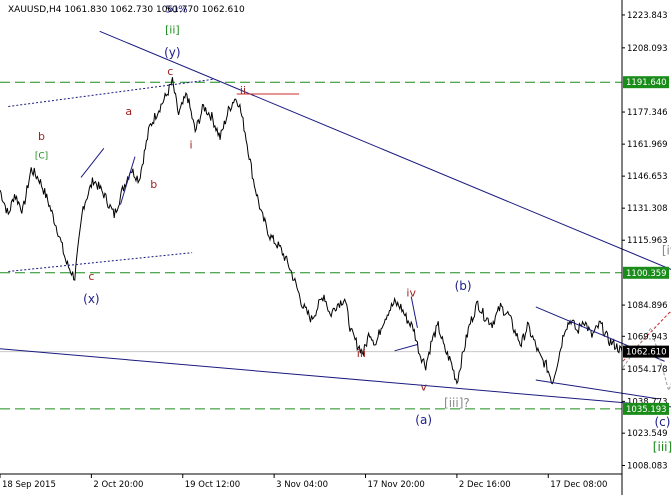  Describe the element at coordinates (647, 337) in the screenshot. I see `price-tick-label: 1069.943` at that location.